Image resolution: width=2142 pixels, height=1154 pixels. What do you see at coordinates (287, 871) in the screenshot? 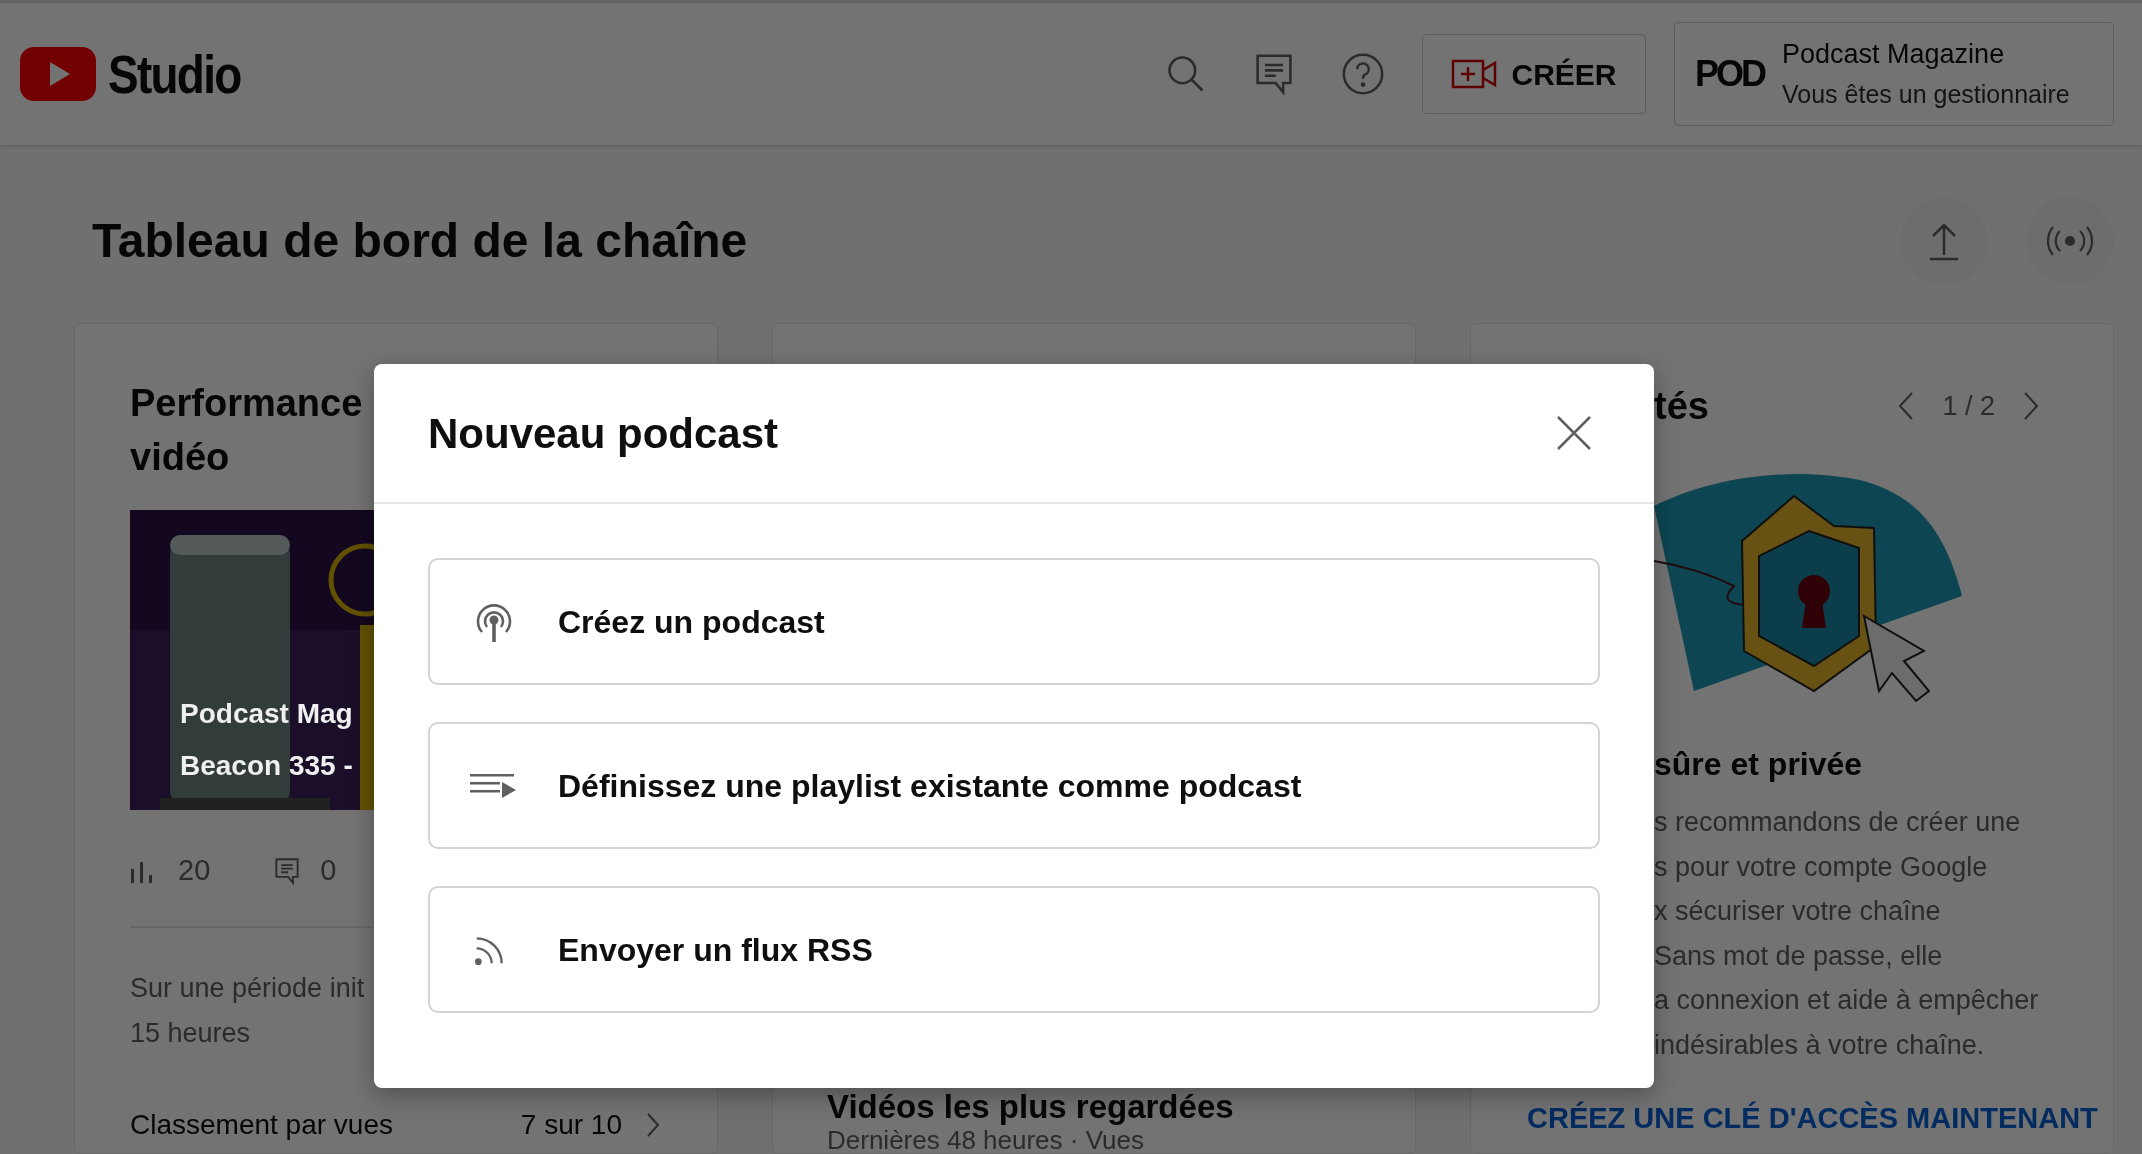
I see `comment-icon` at bounding box center [287, 871].